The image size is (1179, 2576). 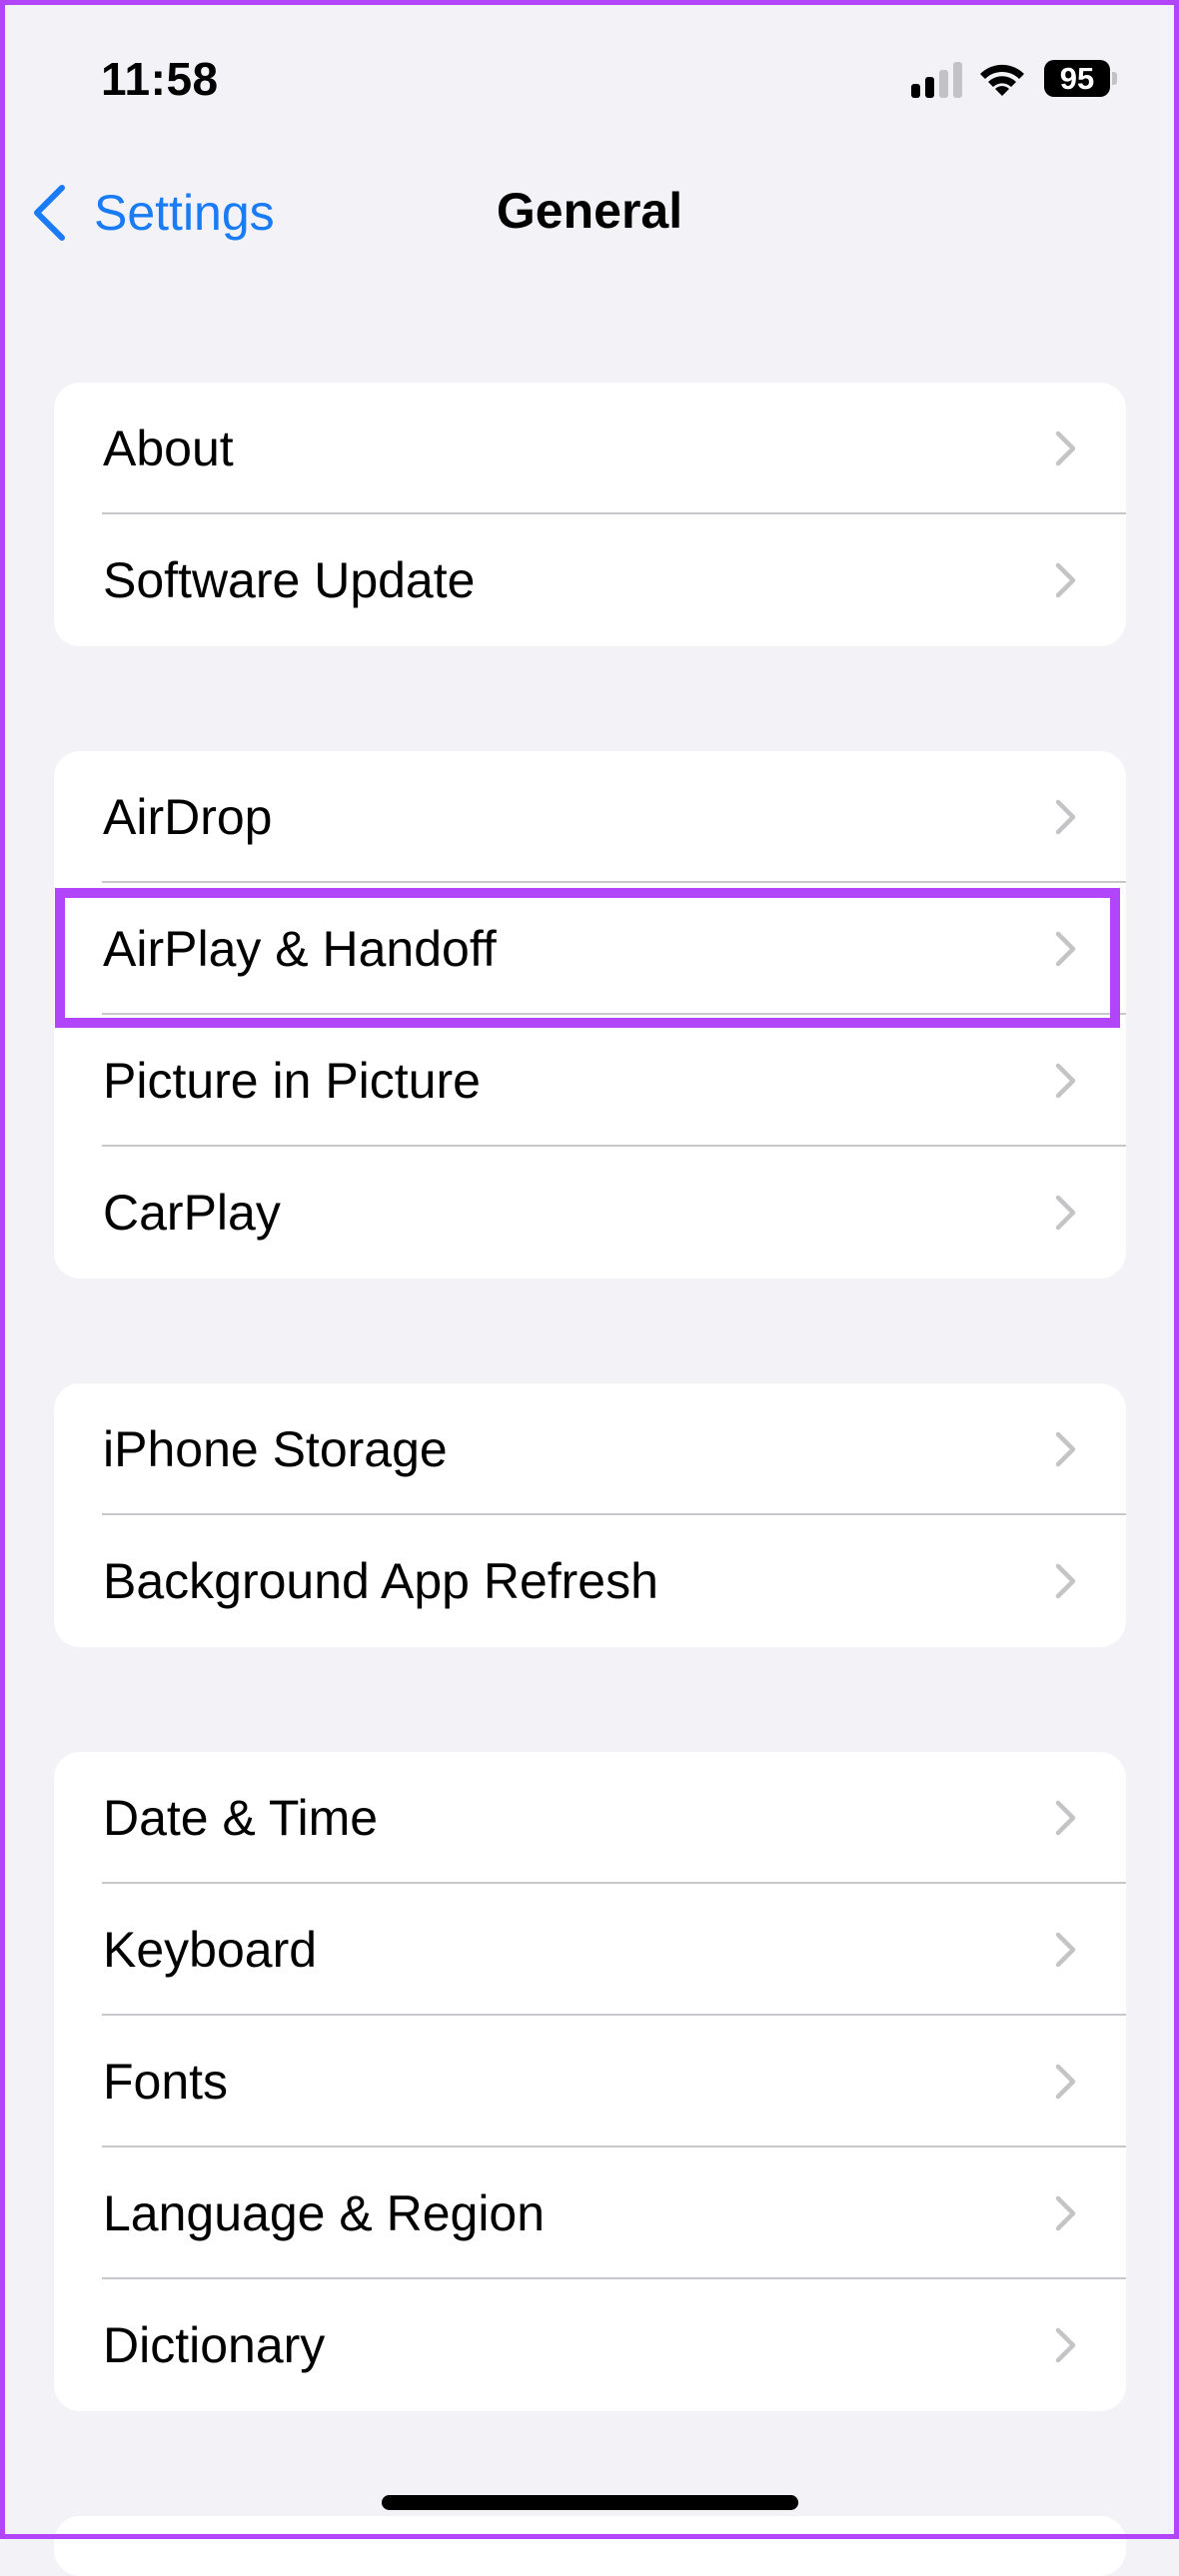 What do you see at coordinates (380, 1581) in the screenshot?
I see `row-label: Background App Refresh` at bounding box center [380, 1581].